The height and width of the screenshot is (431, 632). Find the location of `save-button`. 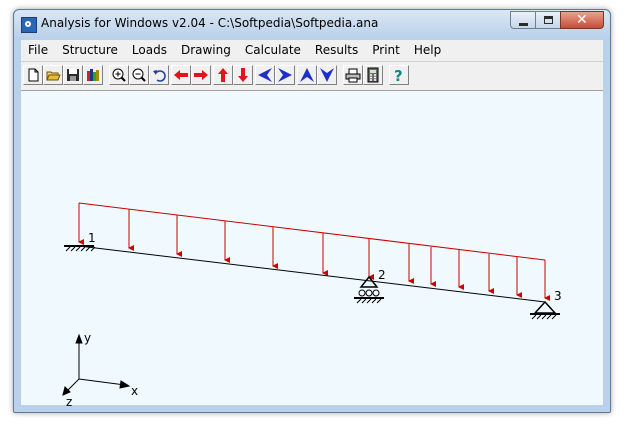

save-button is located at coordinates (73, 75).